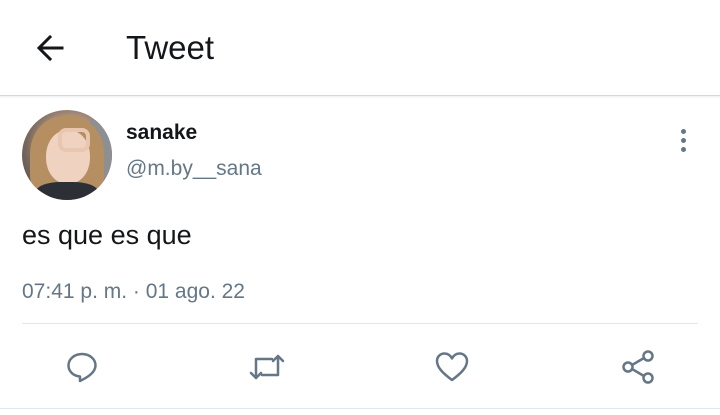 The width and height of the screenshot is (720, 415). What do you see at coordinates (360, 323) in the screenshot?
I see `divider` at bounding box center [360, 323].